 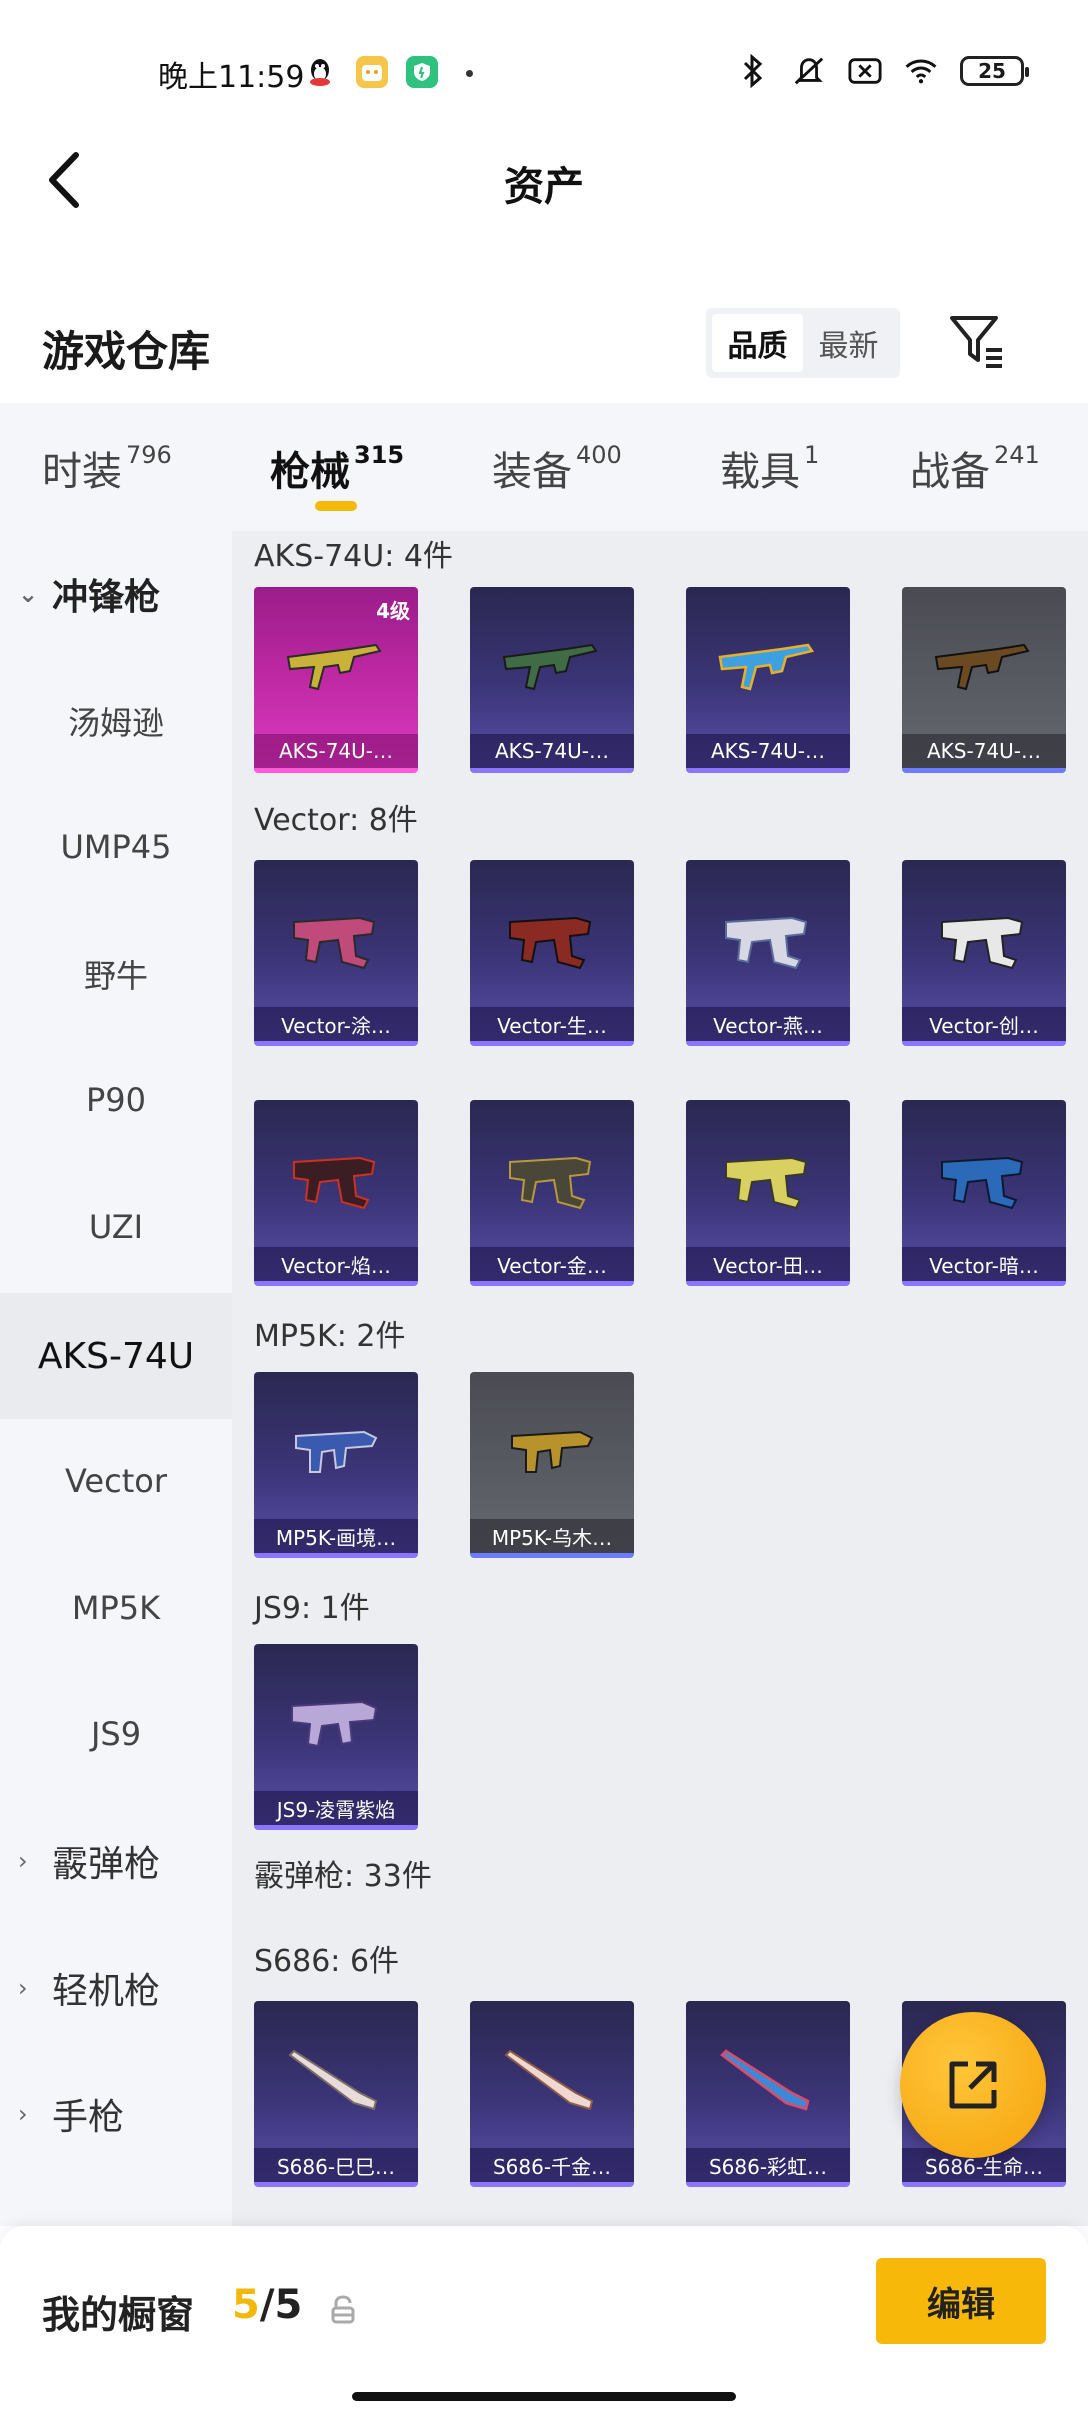 I want to click on sidebar-item-aks74u: AKS-74U, so click(x=116, y=1356).